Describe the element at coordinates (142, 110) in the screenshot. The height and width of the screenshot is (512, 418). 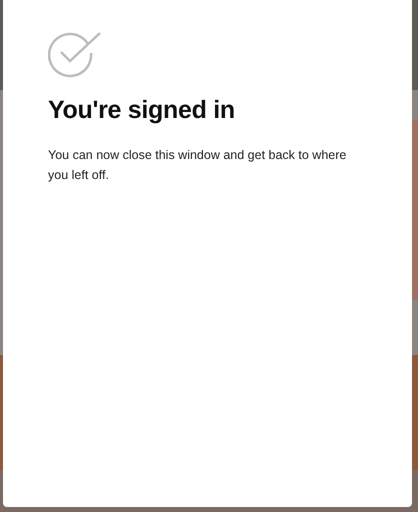
I see `dialog-title: You're signed in` at that location.